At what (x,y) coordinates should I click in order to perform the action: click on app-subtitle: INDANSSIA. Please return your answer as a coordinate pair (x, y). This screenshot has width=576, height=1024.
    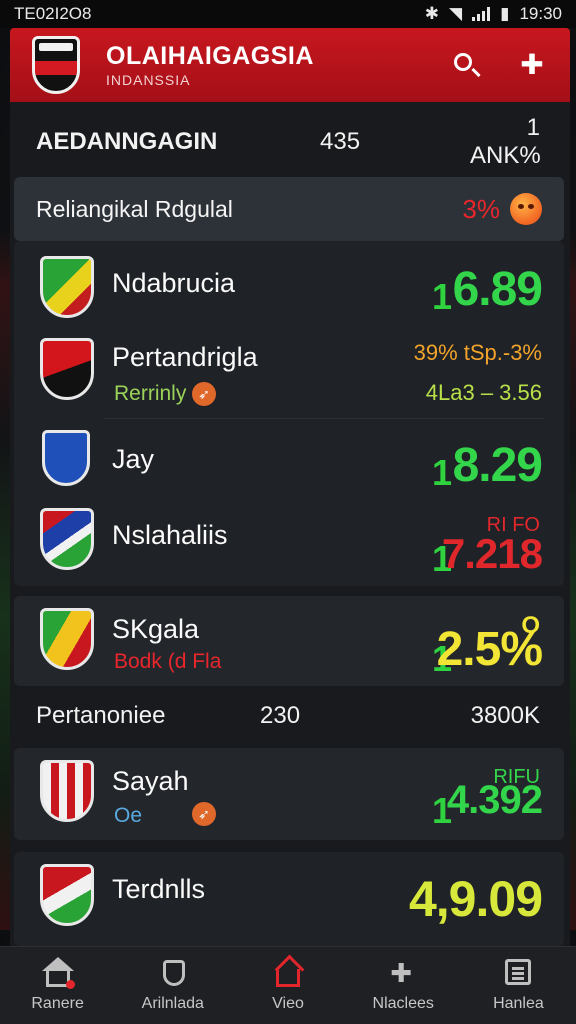
    Looking at the image, I should click on (148, 79).